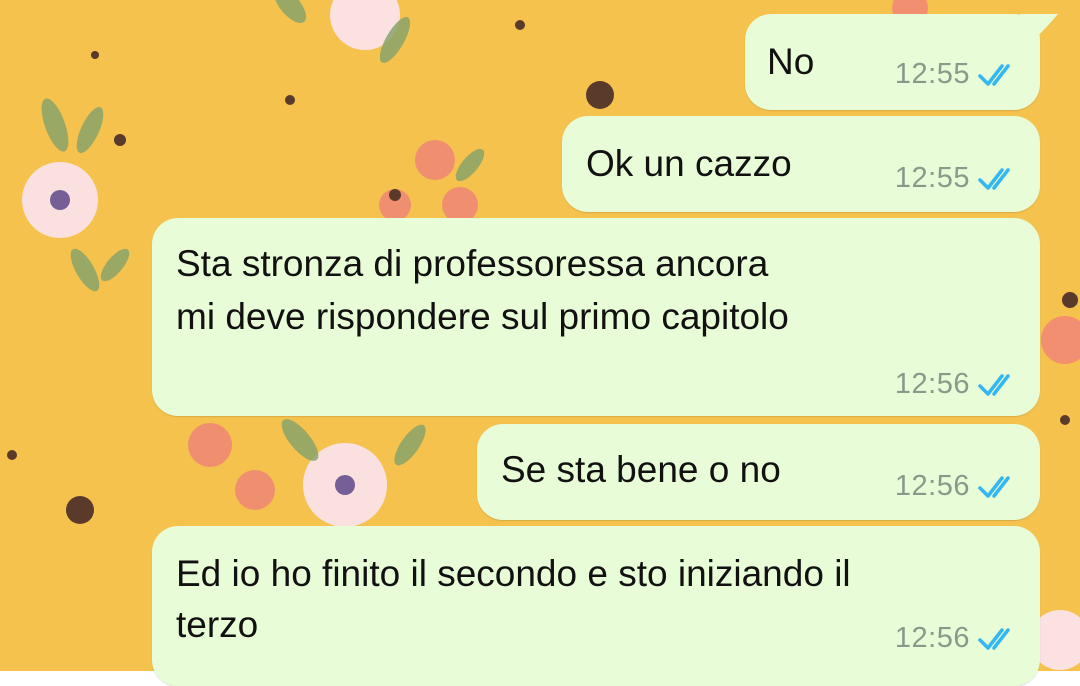  I want to click on bubble-tail, so click(1039, 29).